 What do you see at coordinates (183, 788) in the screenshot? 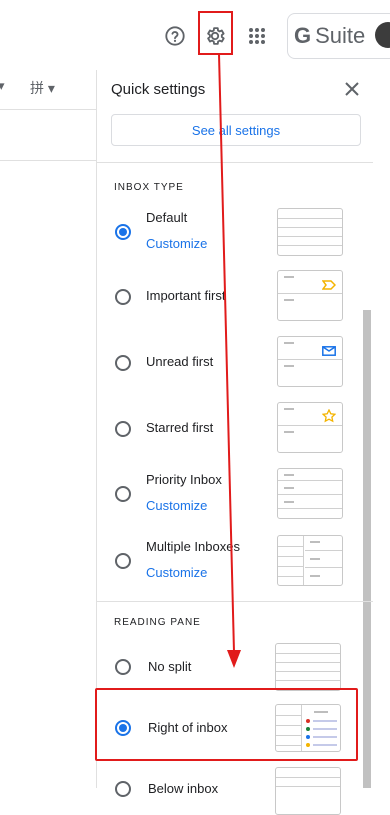
I see `option-label: Below inbox` at bounding box center [183, 788].